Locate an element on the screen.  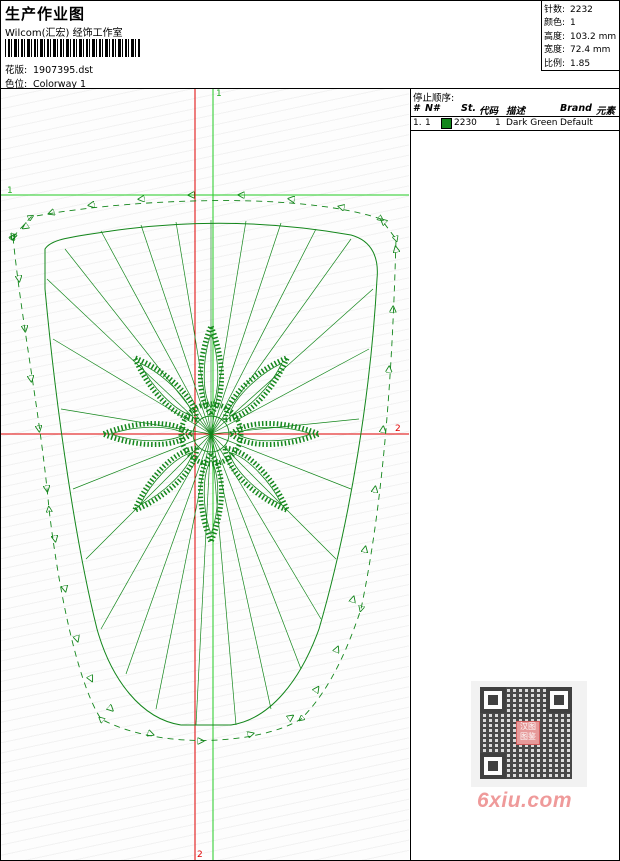
stat-height: 高度: 103.2 mm is located at coordinates (580, 36).